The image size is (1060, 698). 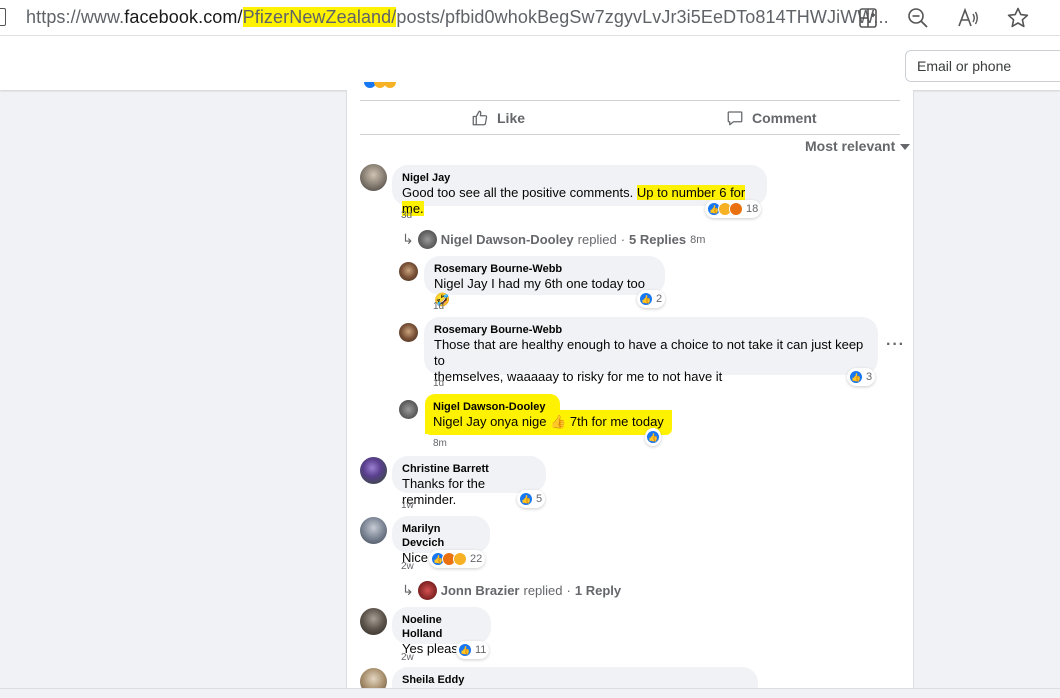 What do you see at coordinates (476, 559) in the screenshot?
I see `reaction-count: 22` at bounding box center [476, 559].